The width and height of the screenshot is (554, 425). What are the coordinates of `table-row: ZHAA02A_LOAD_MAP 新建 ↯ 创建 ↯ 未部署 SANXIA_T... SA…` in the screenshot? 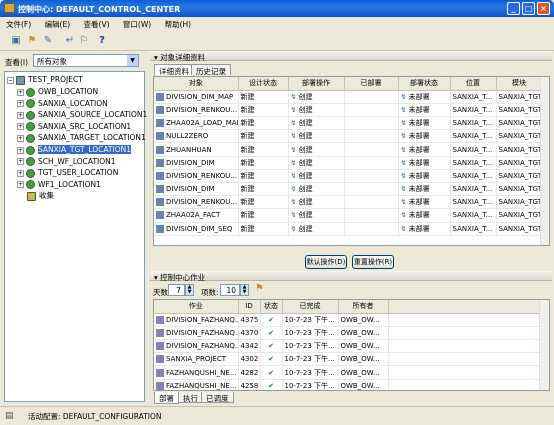 It's located at (348, 123).